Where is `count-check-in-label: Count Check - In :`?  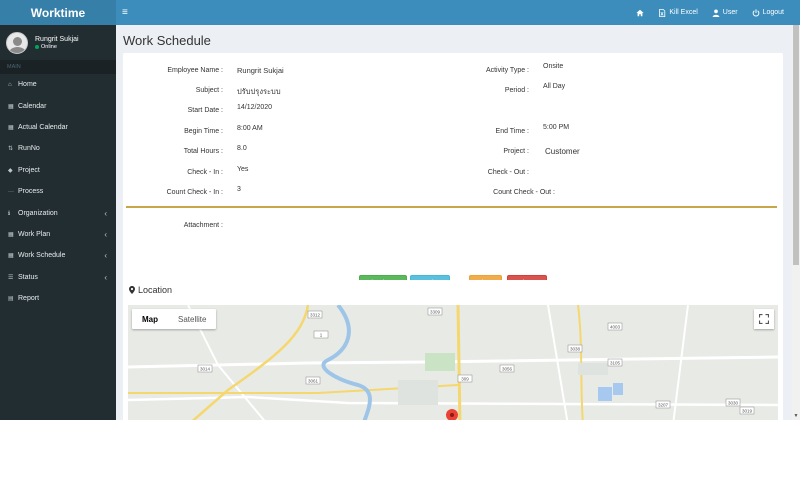
count-check-in-label: Count Check - In : is located at coordinates (194, 192).